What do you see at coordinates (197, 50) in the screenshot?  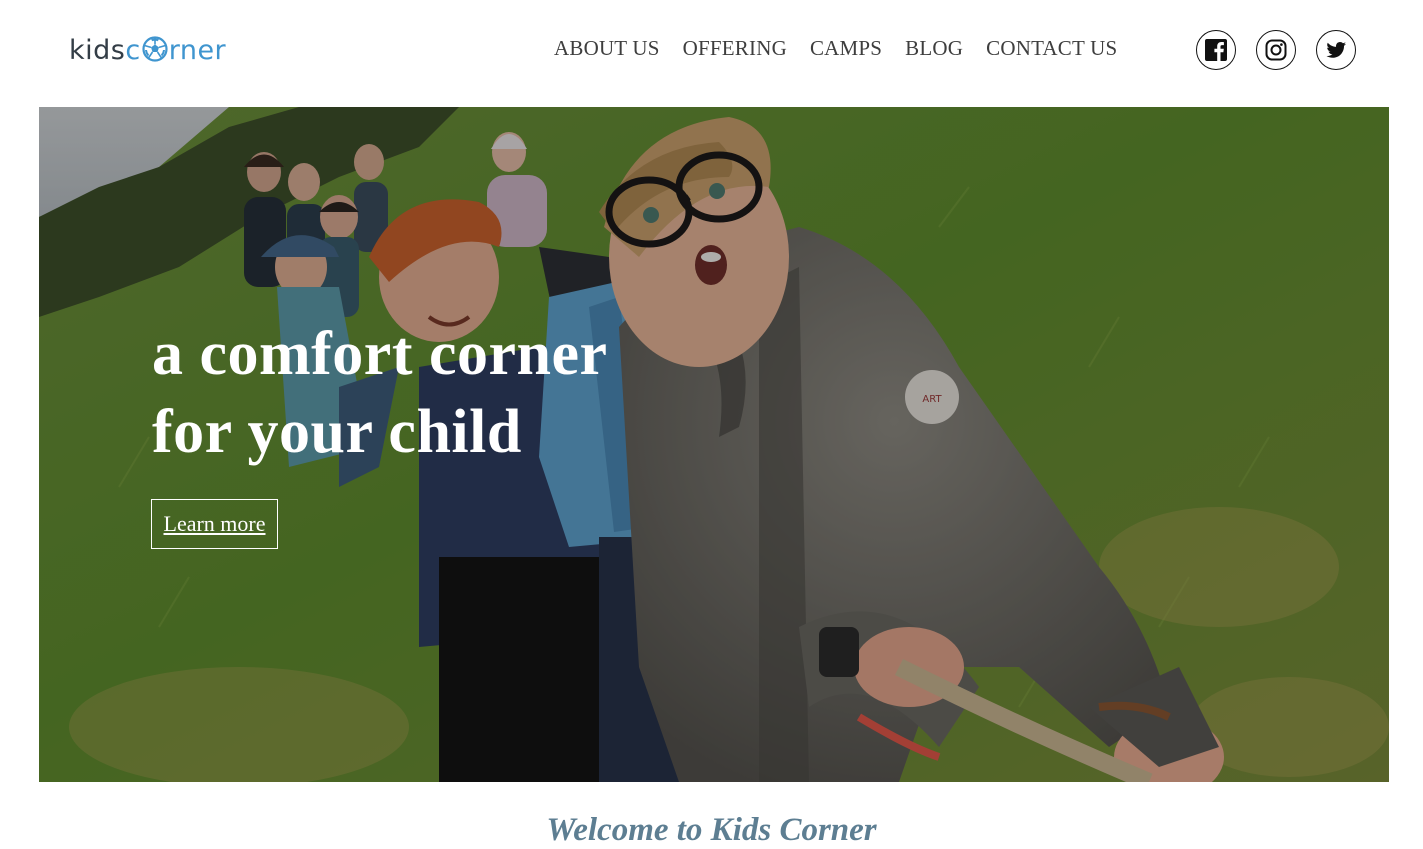 I see `logo-text-rner: rner` at bounding box center [197, 50].